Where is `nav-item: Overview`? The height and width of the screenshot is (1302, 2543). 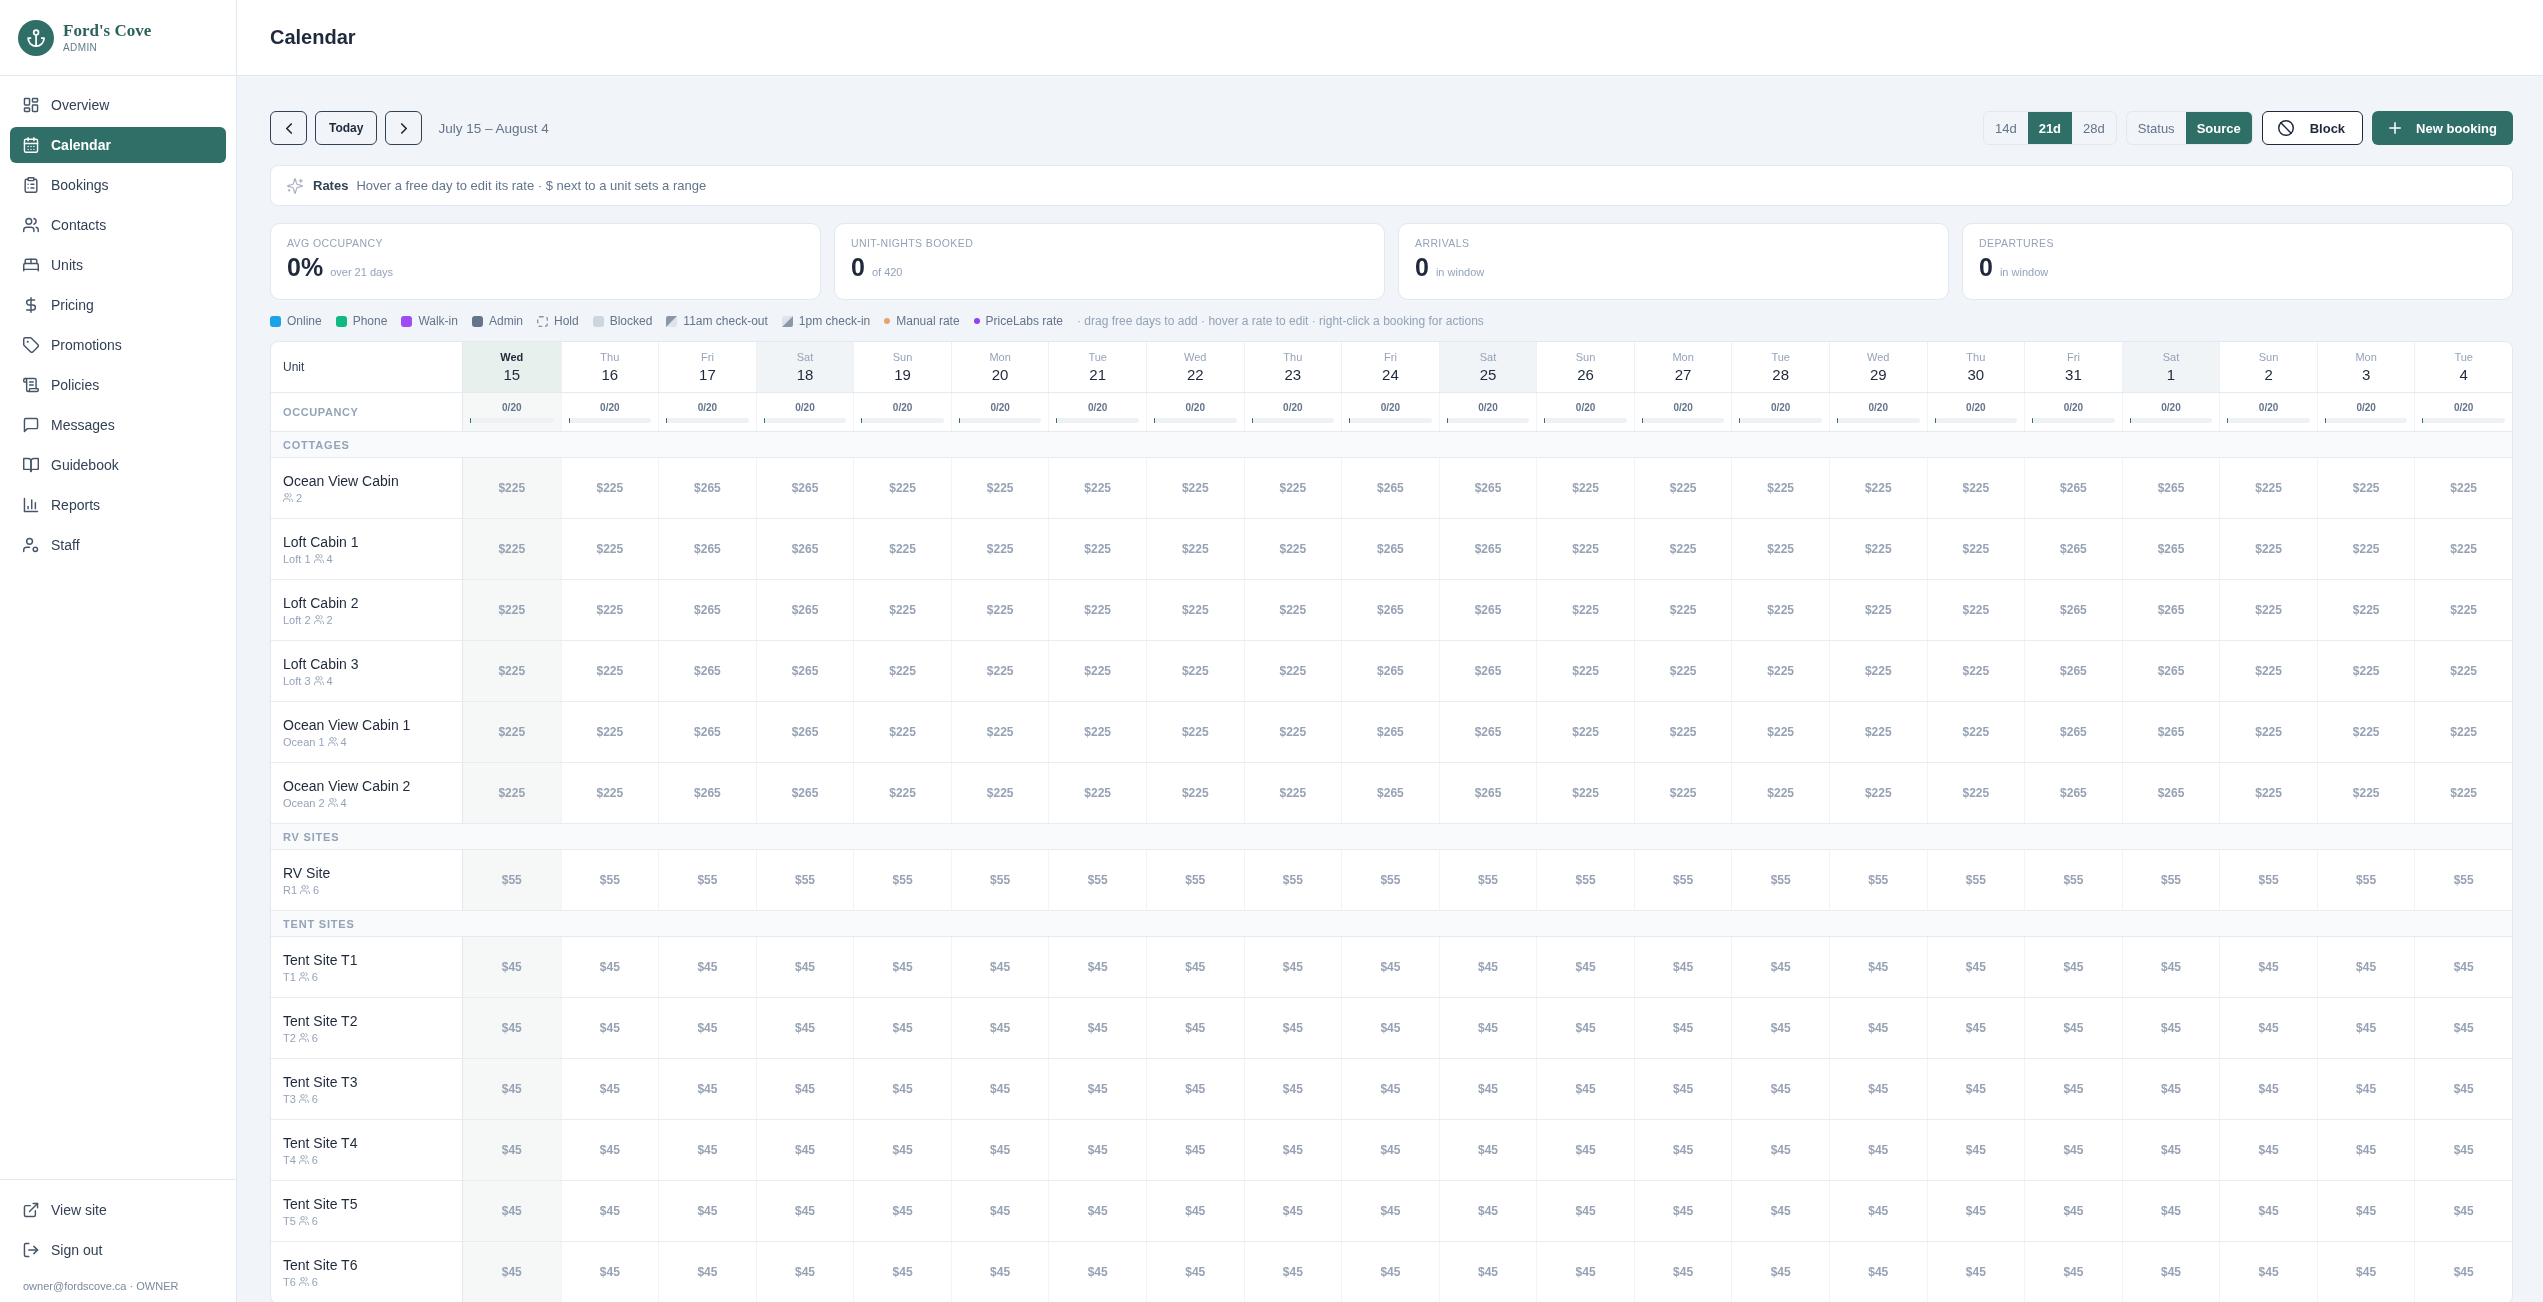 nav-item: Overview is located at coordinates (118, 105).